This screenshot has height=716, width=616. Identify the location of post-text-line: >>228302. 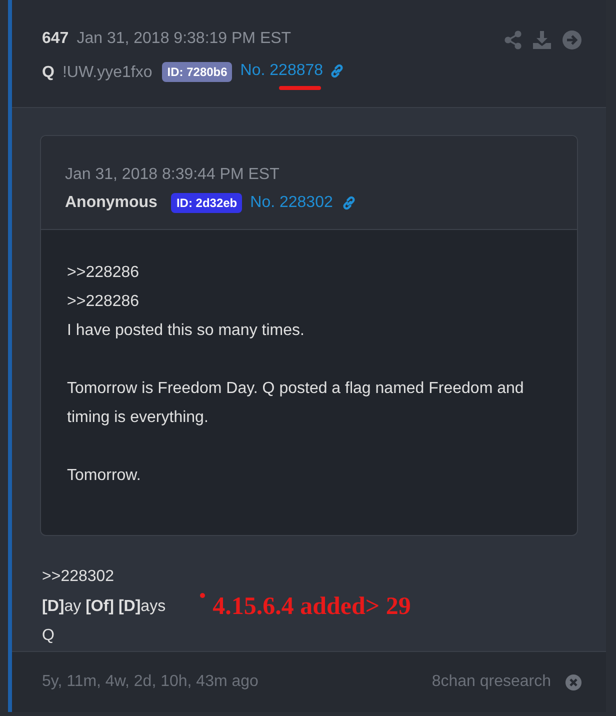
(79, 577).